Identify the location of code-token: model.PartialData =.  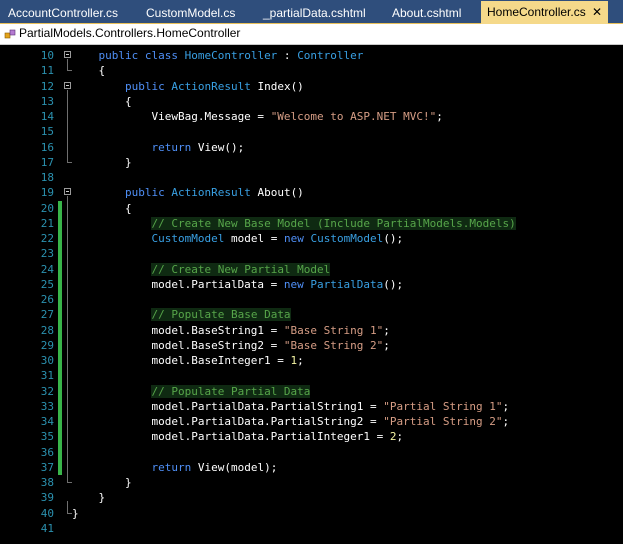
(178, 284).